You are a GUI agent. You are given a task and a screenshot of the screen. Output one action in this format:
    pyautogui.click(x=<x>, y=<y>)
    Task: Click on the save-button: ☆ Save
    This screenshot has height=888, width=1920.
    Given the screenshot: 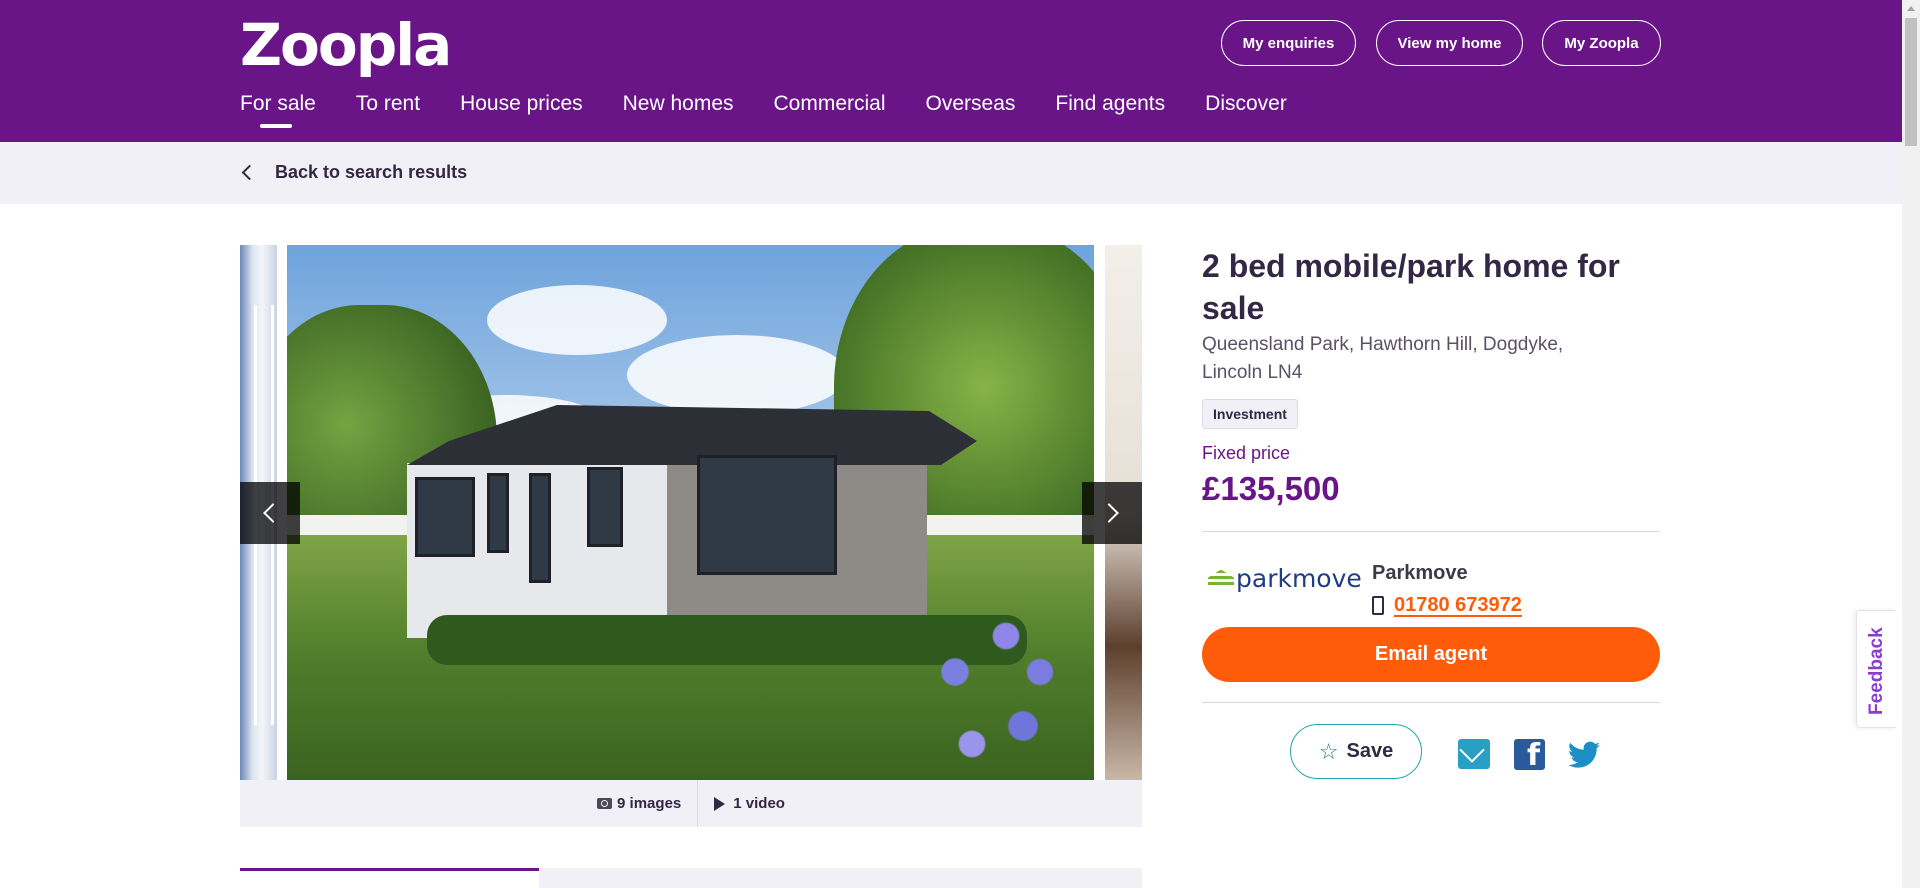 What is the action you would take?
    pyautogui.click(x=1356, y=751)
    